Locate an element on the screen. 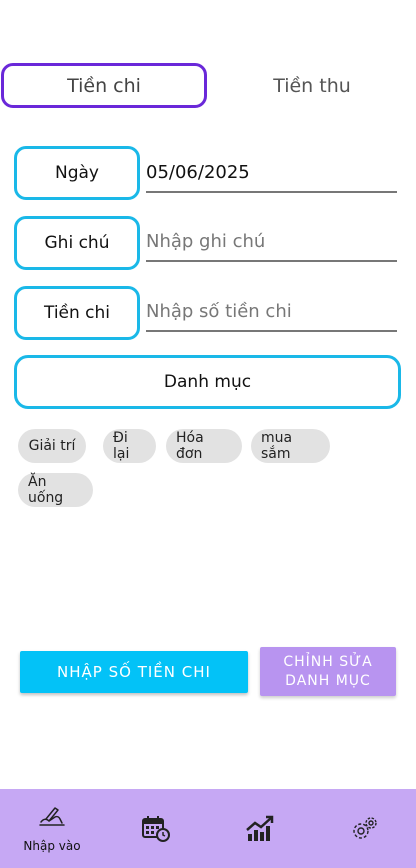 The height and width of the screenshot is (868, 416). category-label: Danh mục is located at coordinates (207, 382).